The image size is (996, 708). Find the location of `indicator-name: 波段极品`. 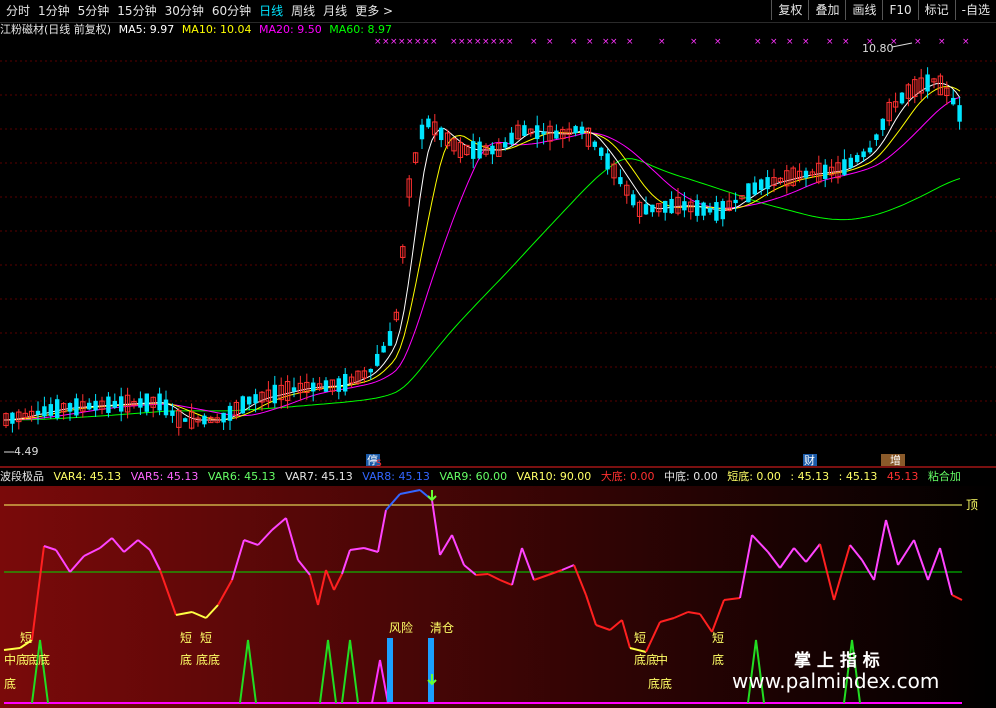

indicator-name: 波段极品 is located at coordinates (22, 476).